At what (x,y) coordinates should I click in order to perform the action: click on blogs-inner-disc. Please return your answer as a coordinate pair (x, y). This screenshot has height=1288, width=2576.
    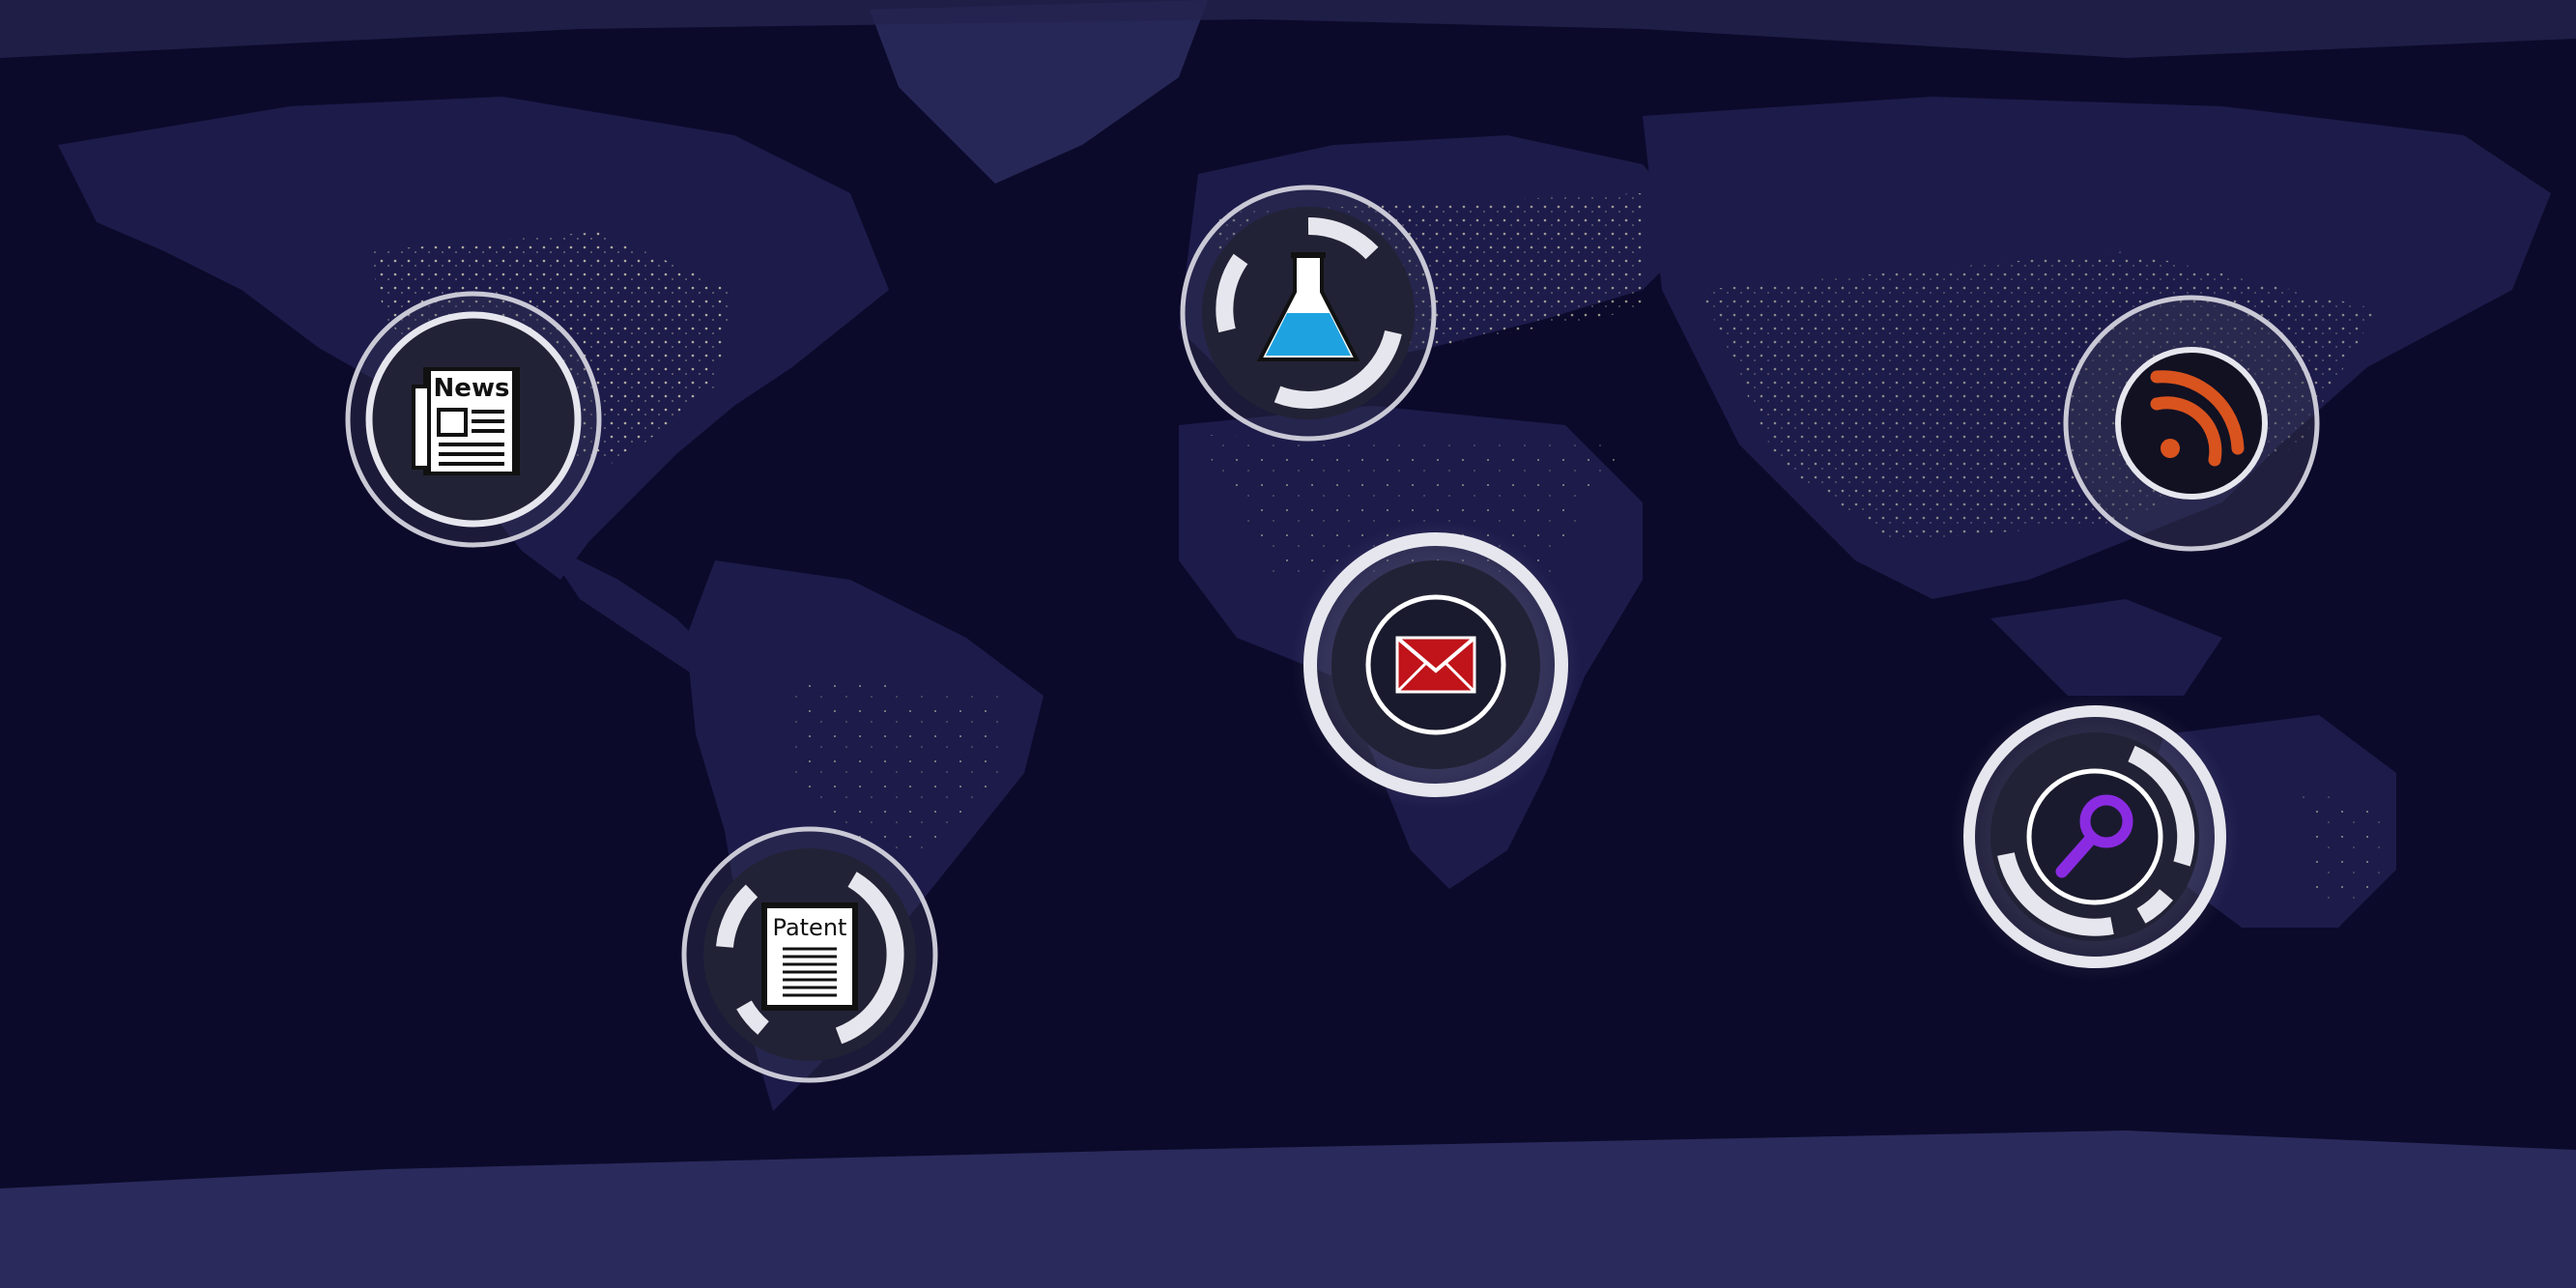
    Looking at the image, I should click on (2192, 424).